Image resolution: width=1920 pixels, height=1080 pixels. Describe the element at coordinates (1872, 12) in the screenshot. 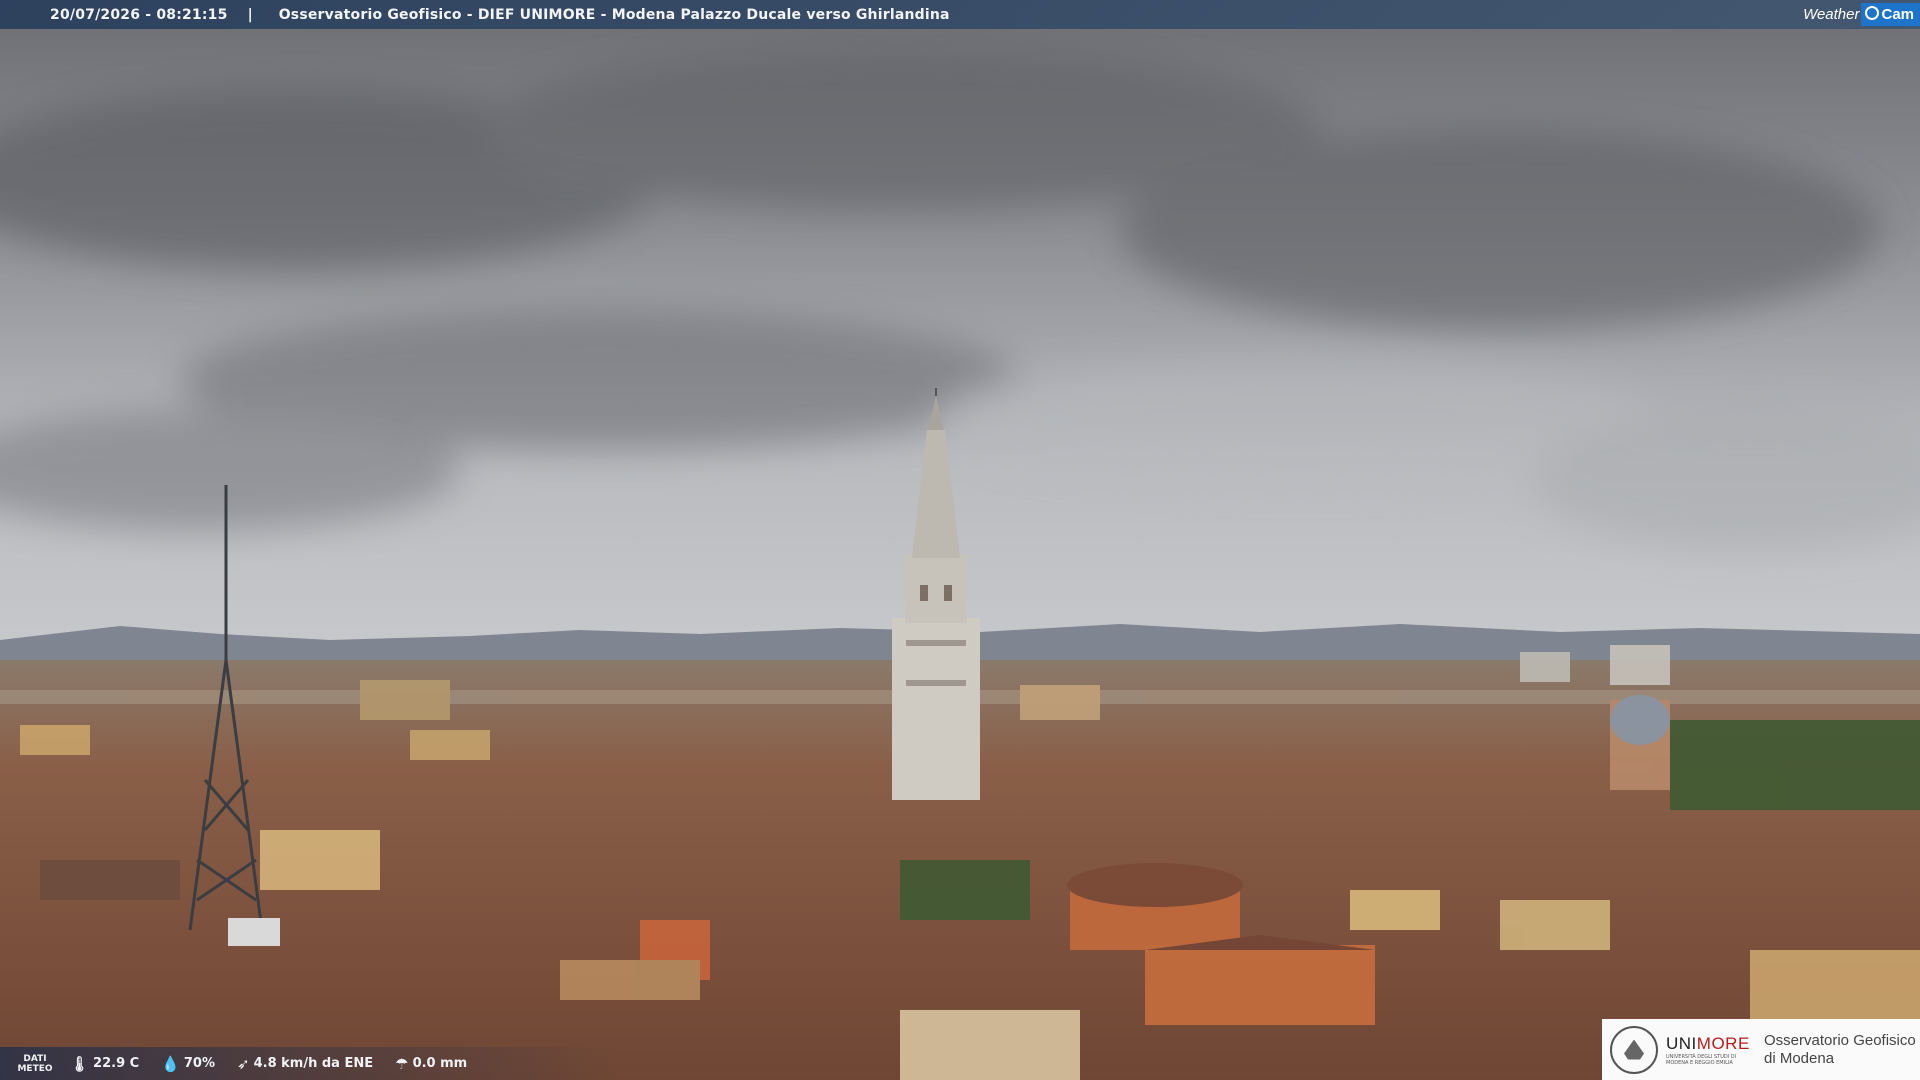

I see `camera-lens-icon` at that location.